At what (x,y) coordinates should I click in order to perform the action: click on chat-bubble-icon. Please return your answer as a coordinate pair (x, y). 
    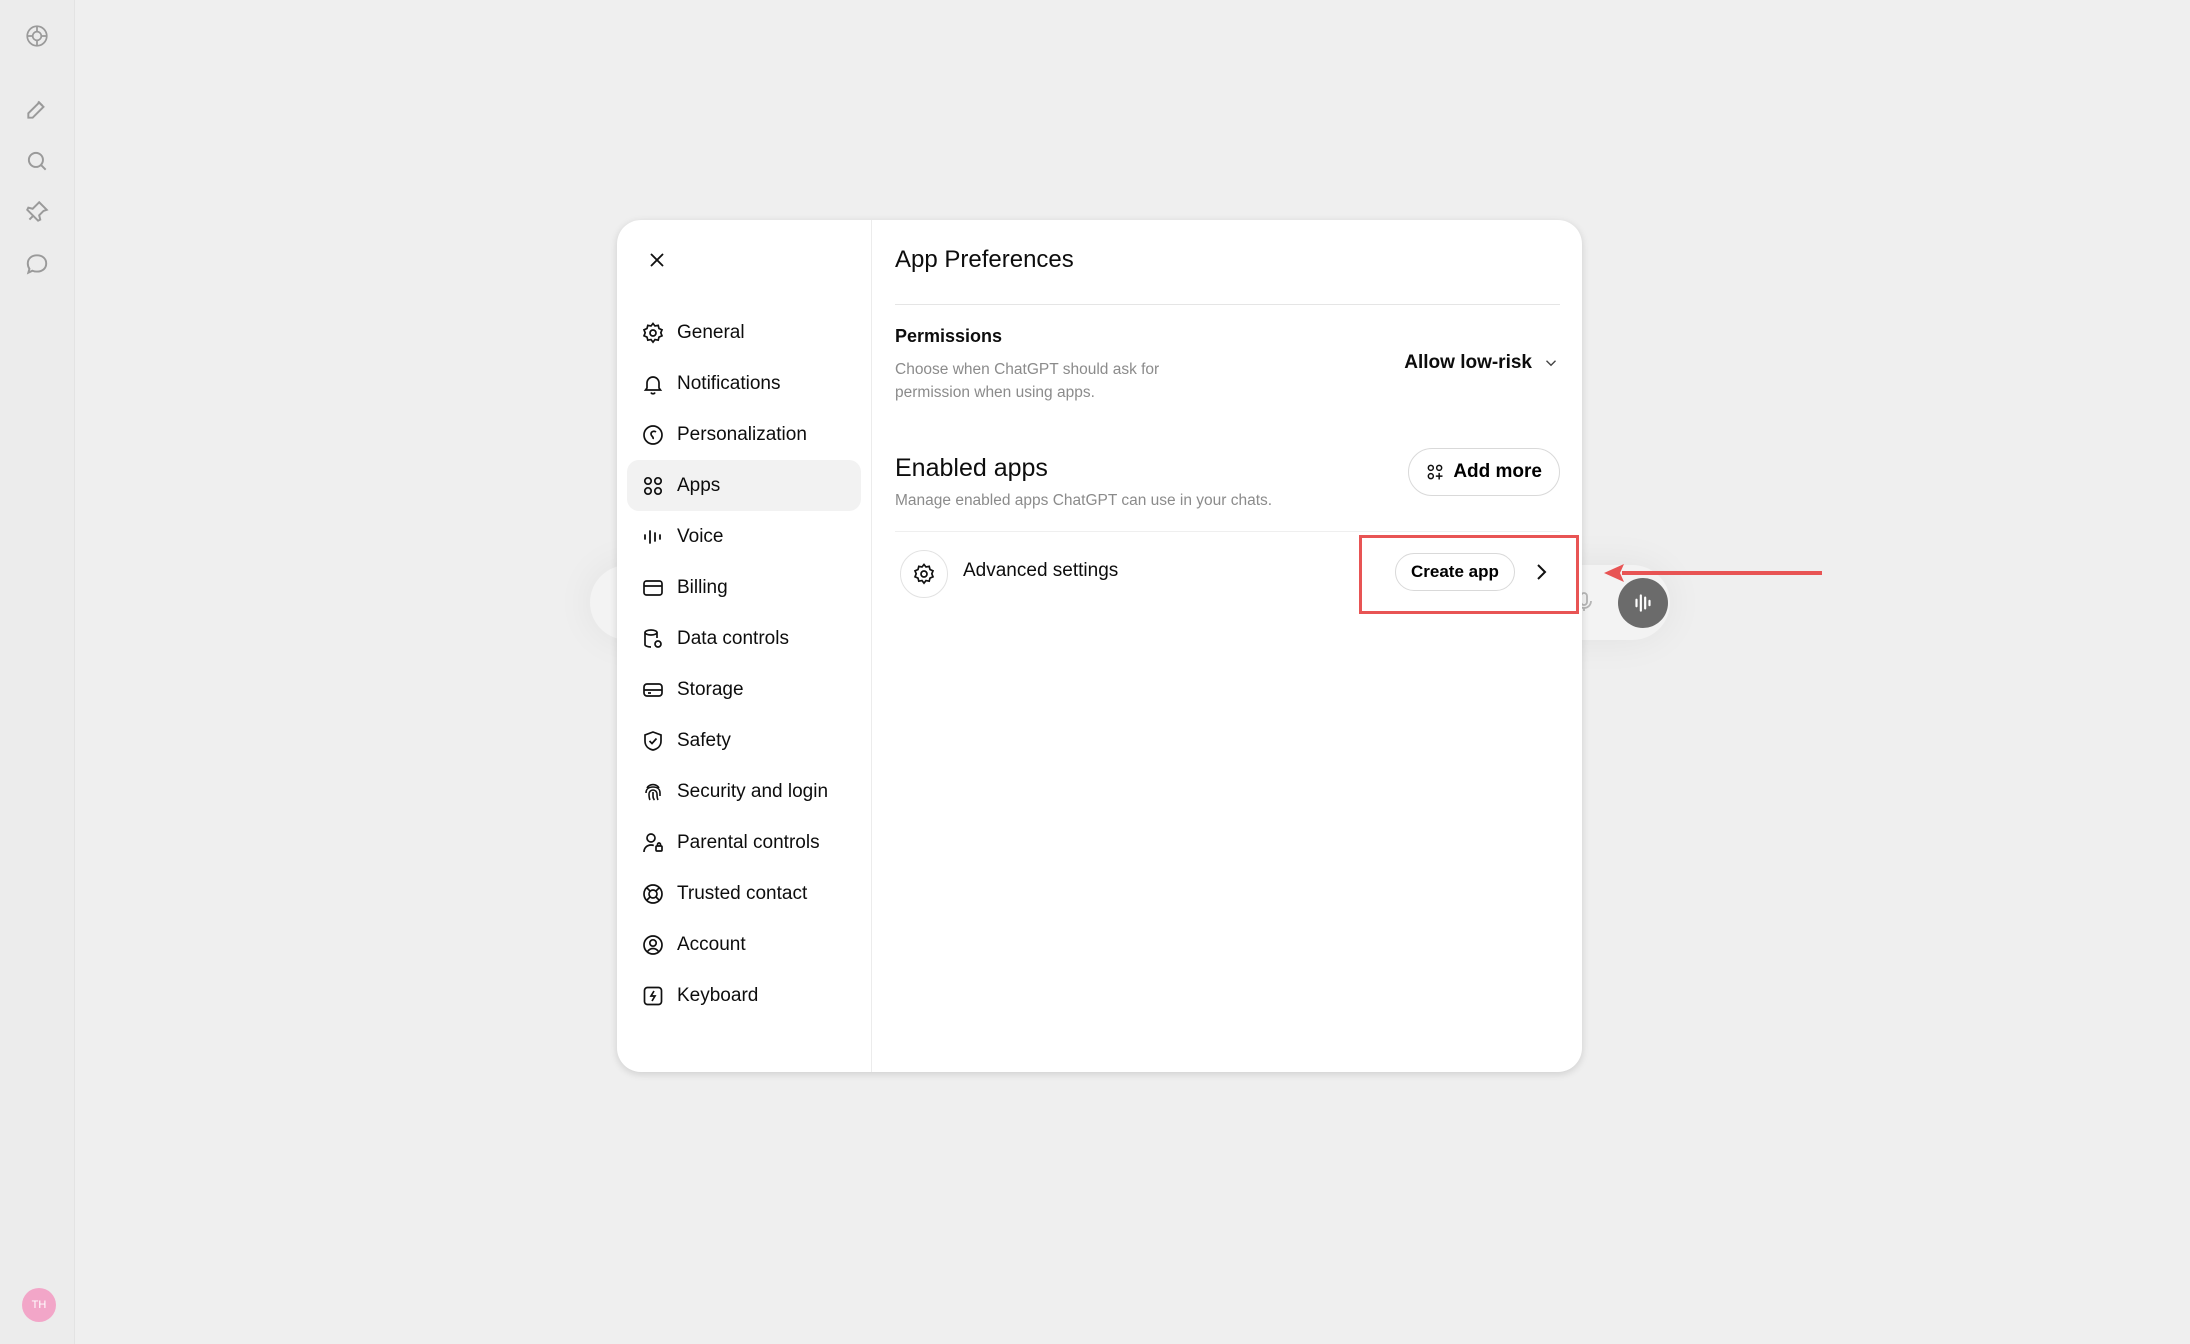
    Looking at the image, I should click on (37, 264).